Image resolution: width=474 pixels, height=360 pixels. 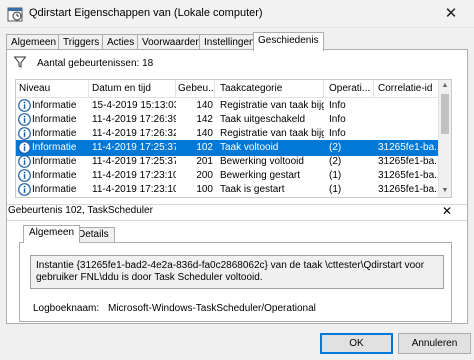 I want to click on tab-instellingen: Instellingen, so click(x=229, y=42).